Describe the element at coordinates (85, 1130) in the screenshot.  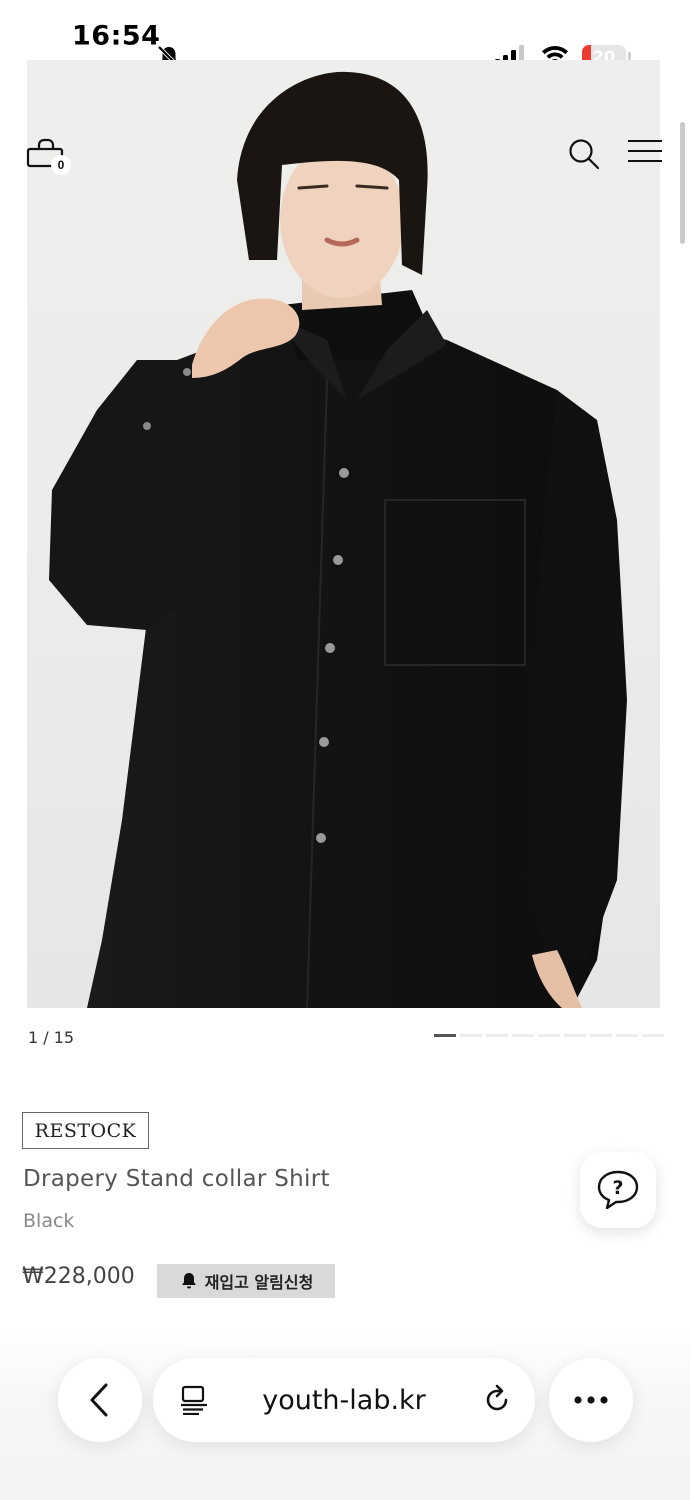
I see `restock-badge: RESTOCK` at that location.